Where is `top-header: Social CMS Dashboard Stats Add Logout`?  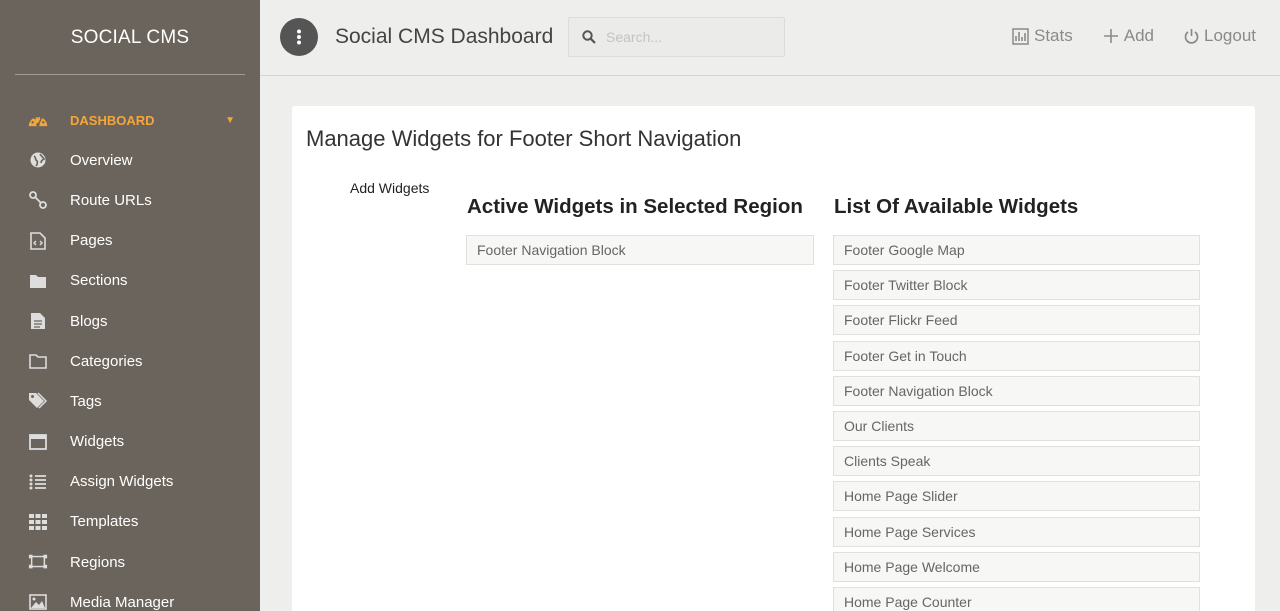
top-header: Social CMS Dashboard Stats Add Logout is located at coordinates (770, 38).